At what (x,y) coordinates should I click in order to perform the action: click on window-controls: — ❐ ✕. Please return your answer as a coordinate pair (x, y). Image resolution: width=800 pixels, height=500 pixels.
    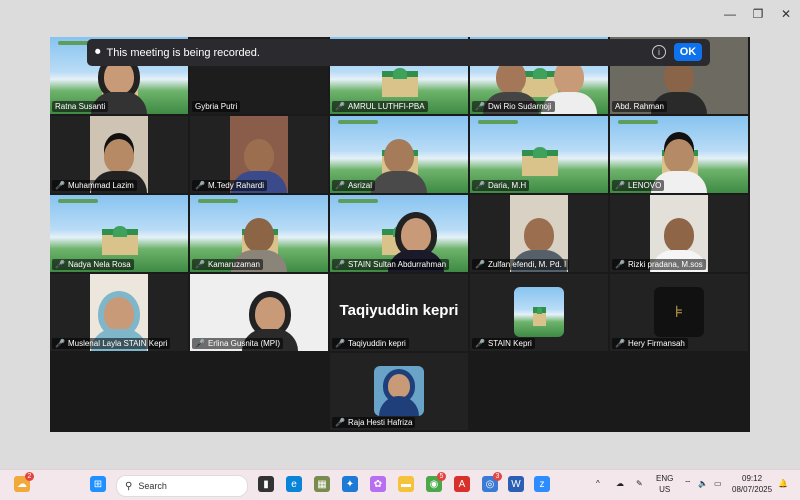
    Looking at the image, I should click on (758, 14).